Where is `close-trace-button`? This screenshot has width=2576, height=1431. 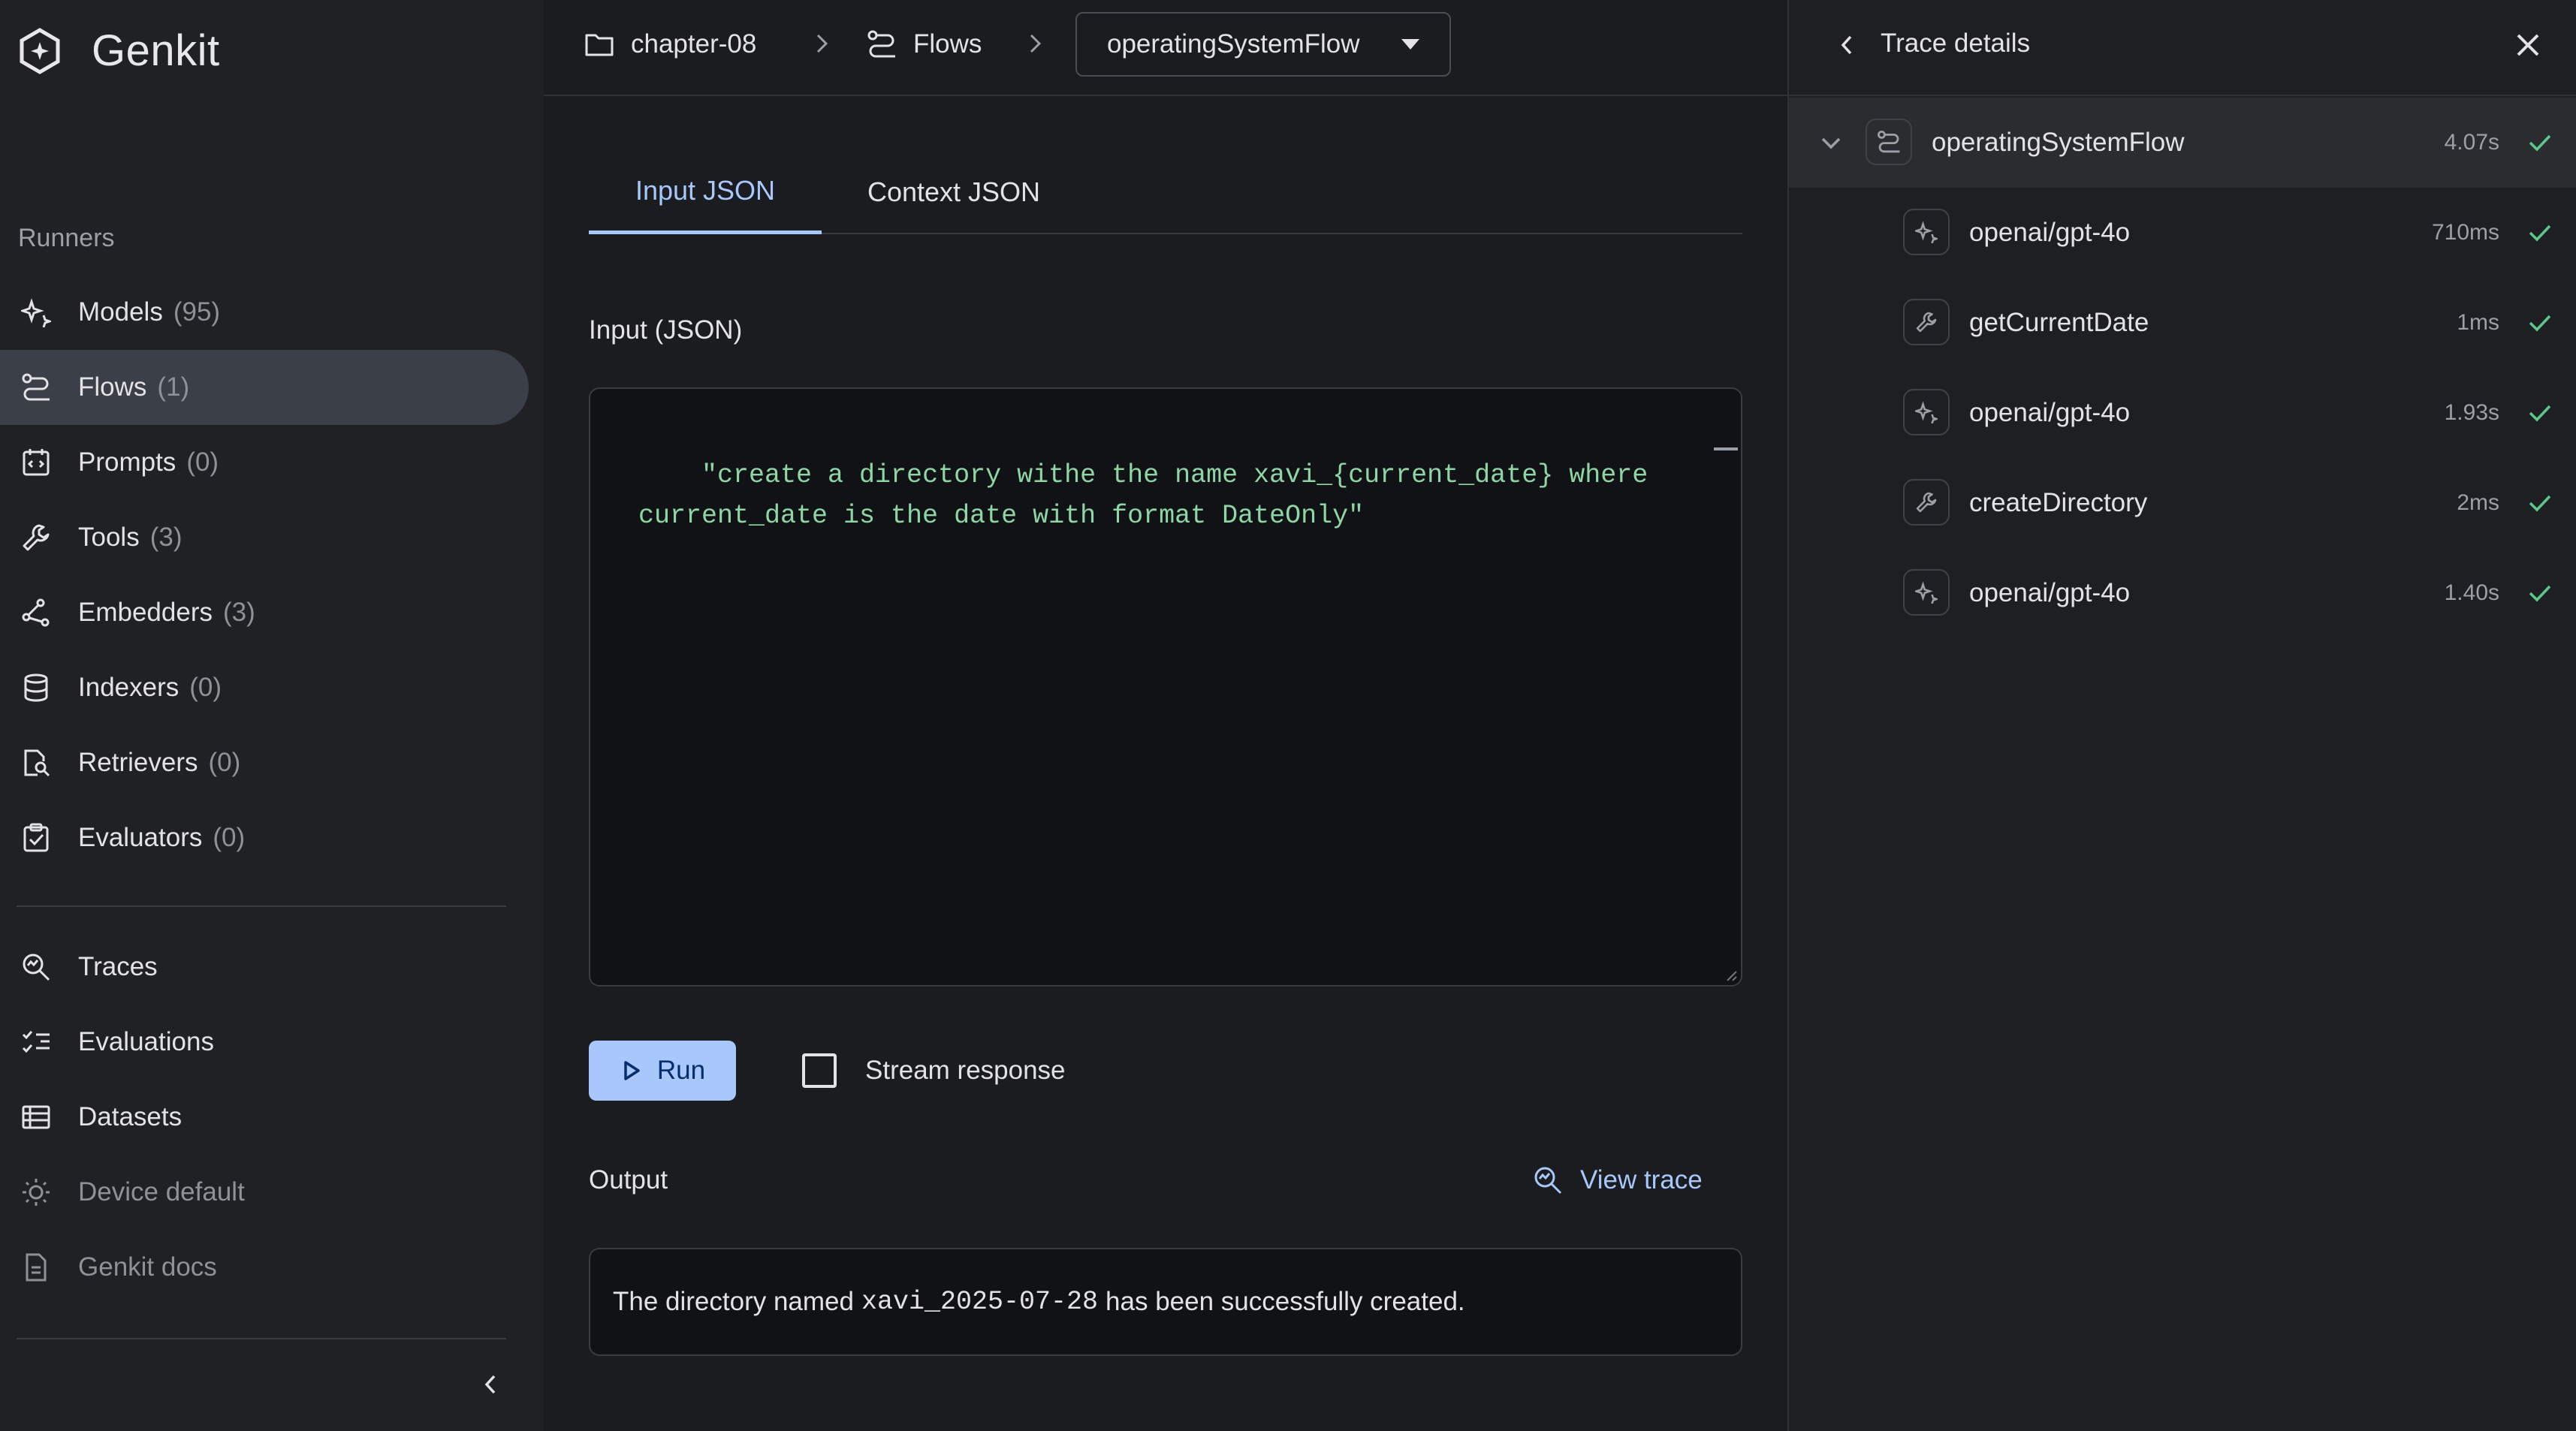 close-trace-button is located at coordinates (2528, 45).